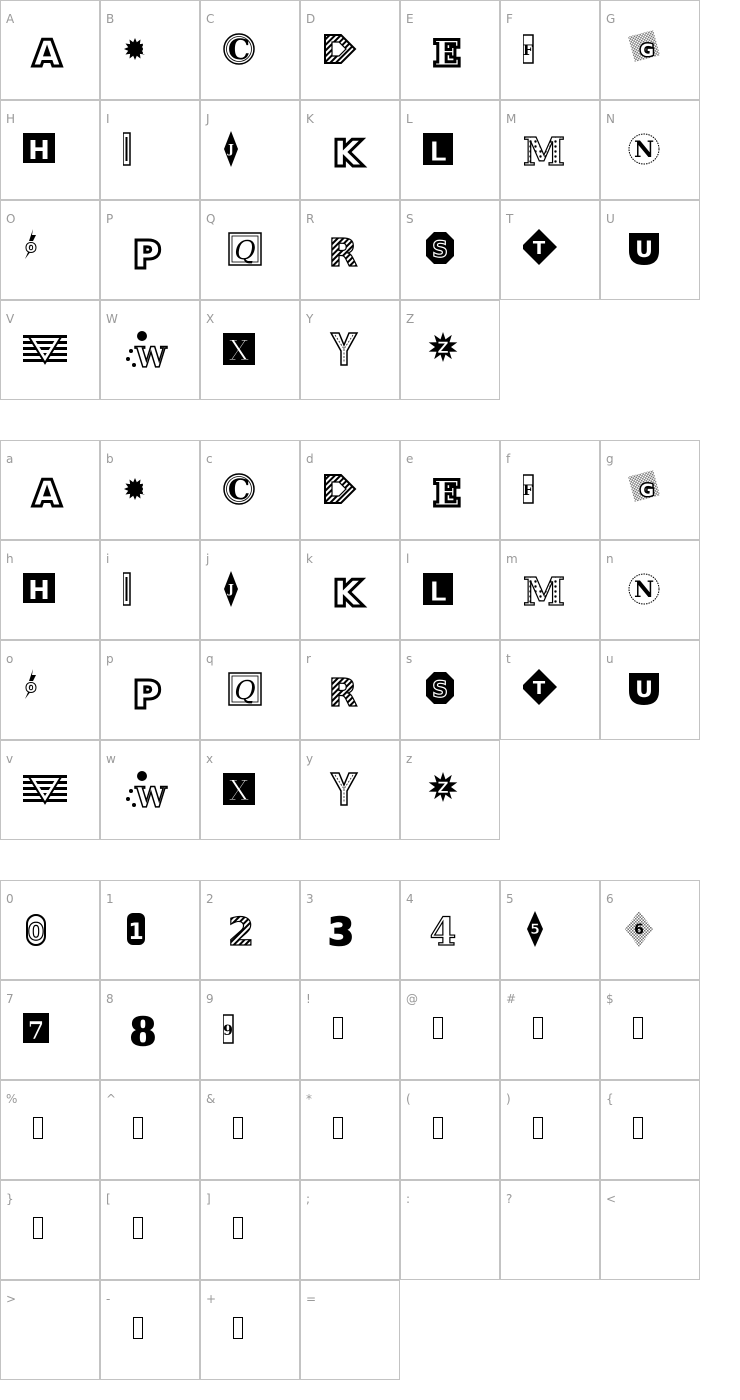 The width and height of the screenshot is (740, 1400). Describe the element at coordinates (438, 591) in the screenshot. I see `svg-text: L` at that location.